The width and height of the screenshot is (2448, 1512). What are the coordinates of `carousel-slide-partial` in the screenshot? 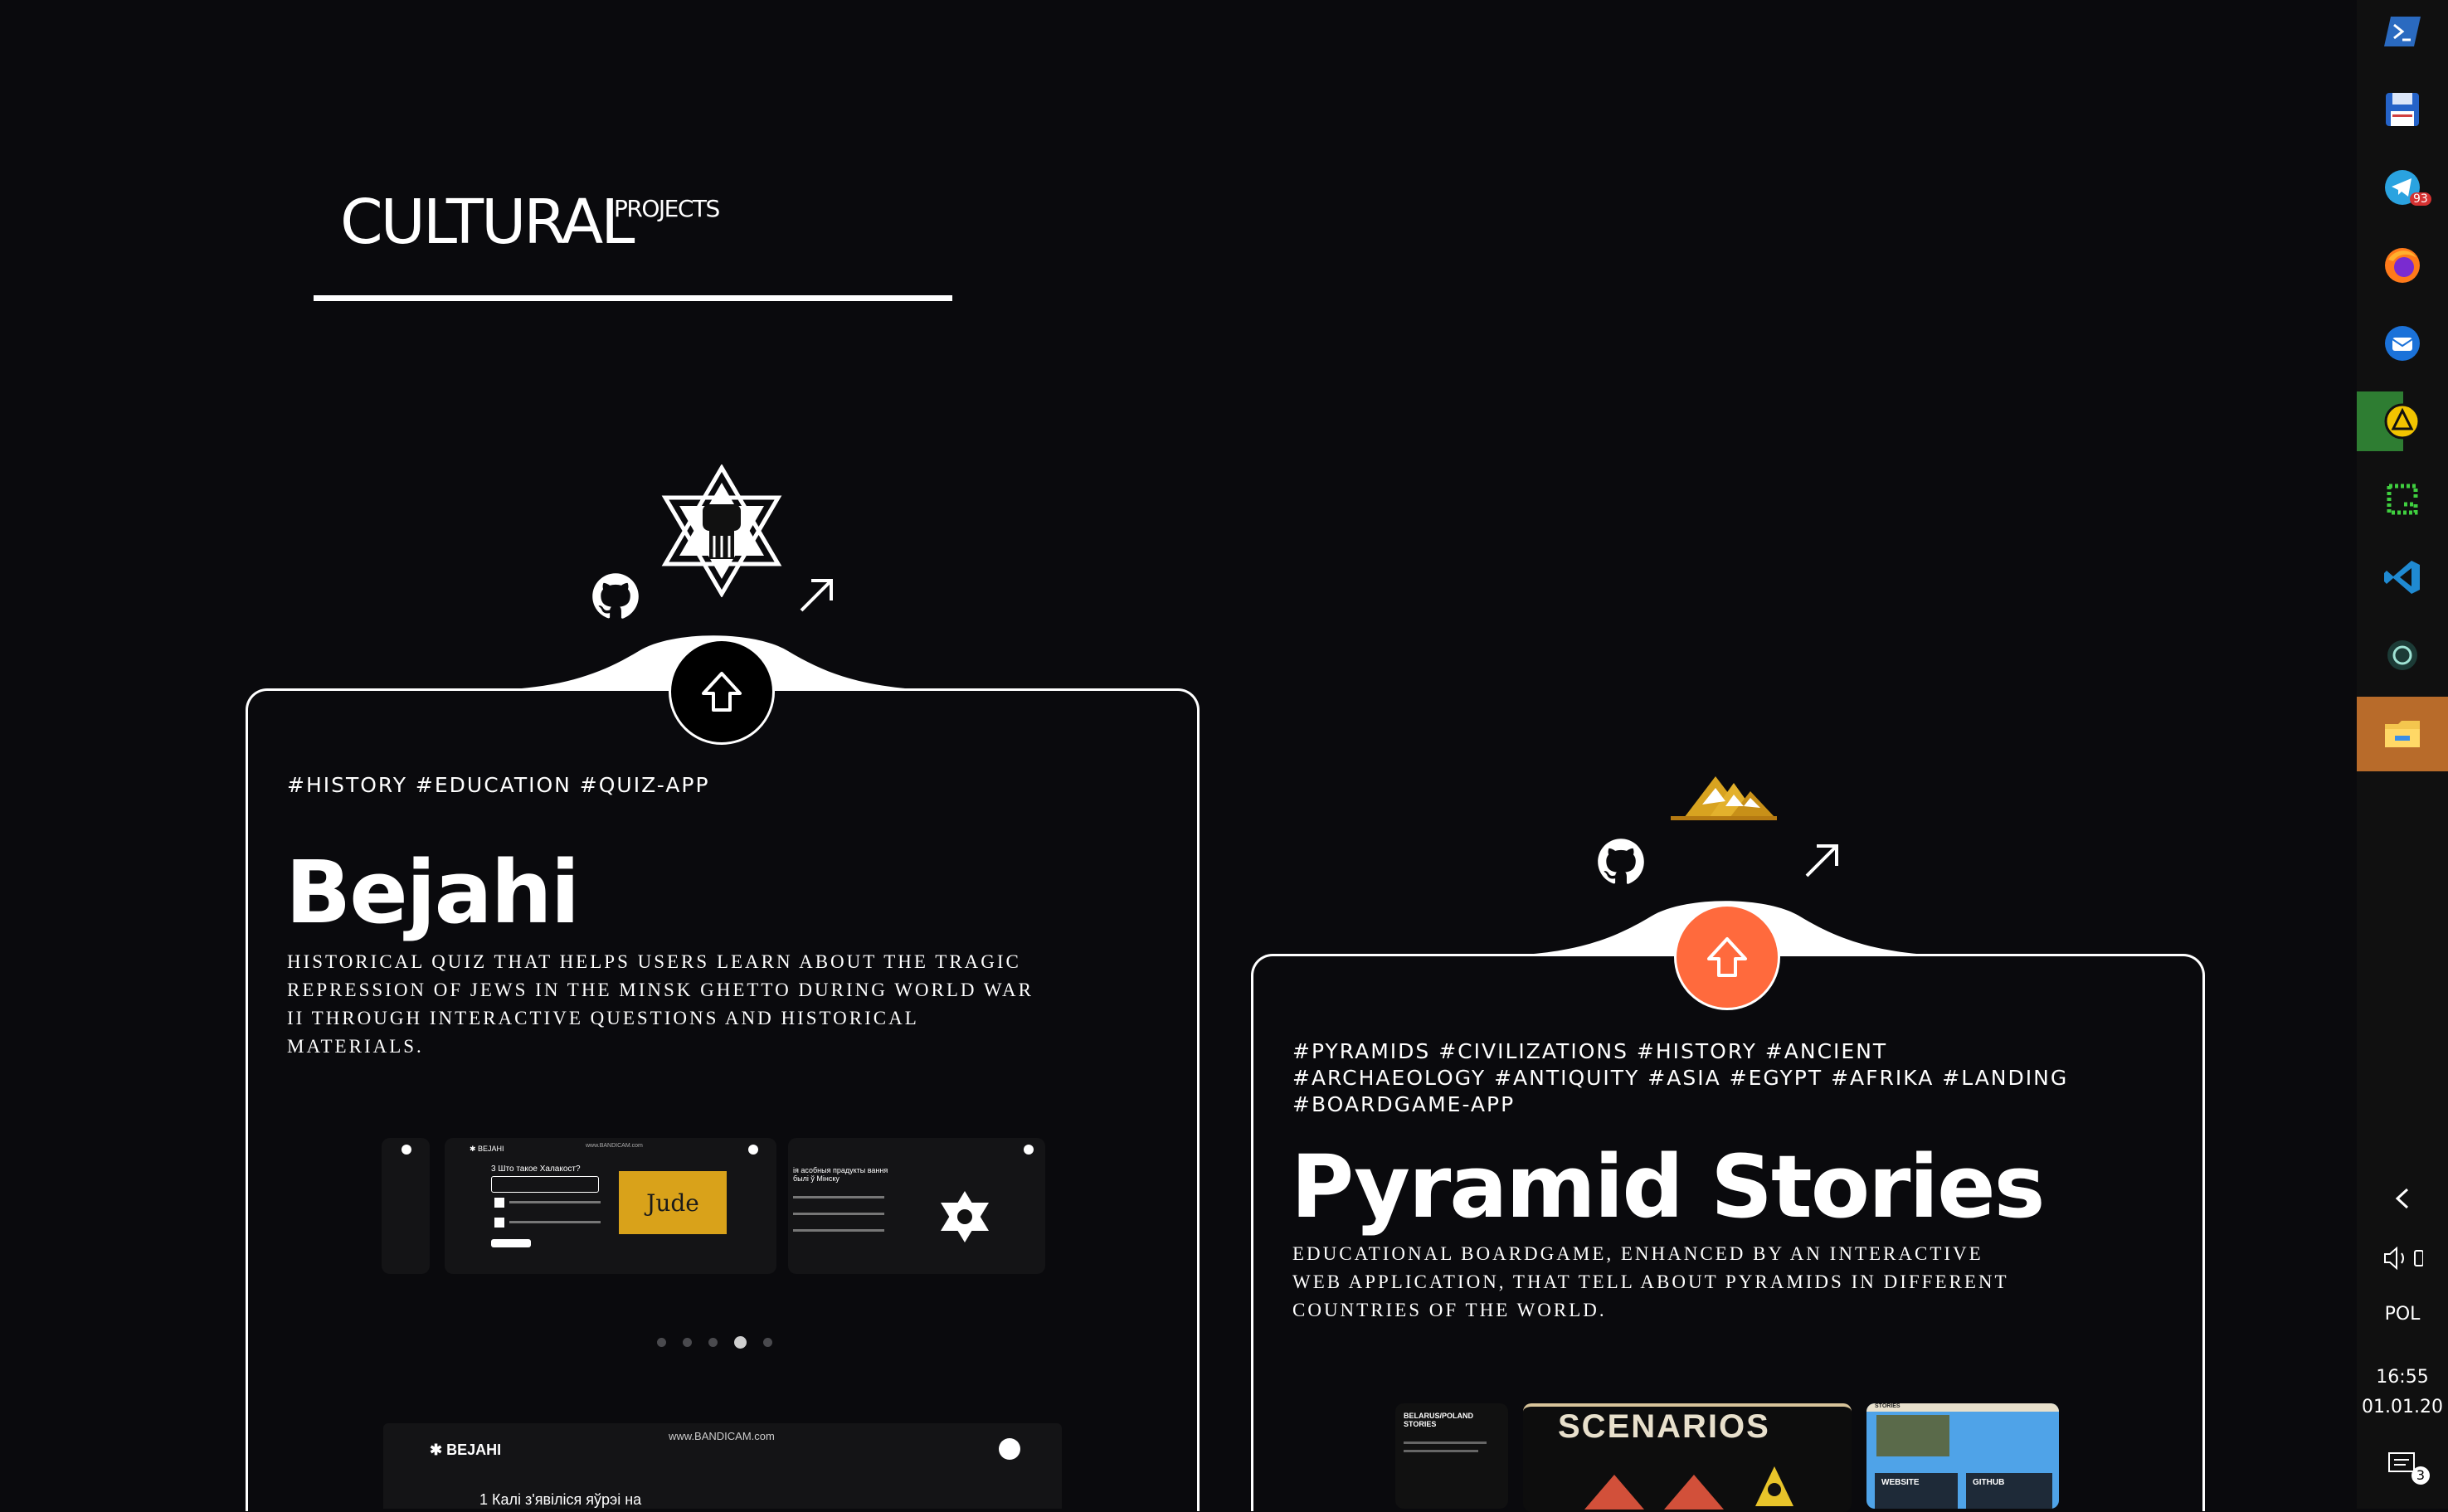 It's located at (406, 1206).